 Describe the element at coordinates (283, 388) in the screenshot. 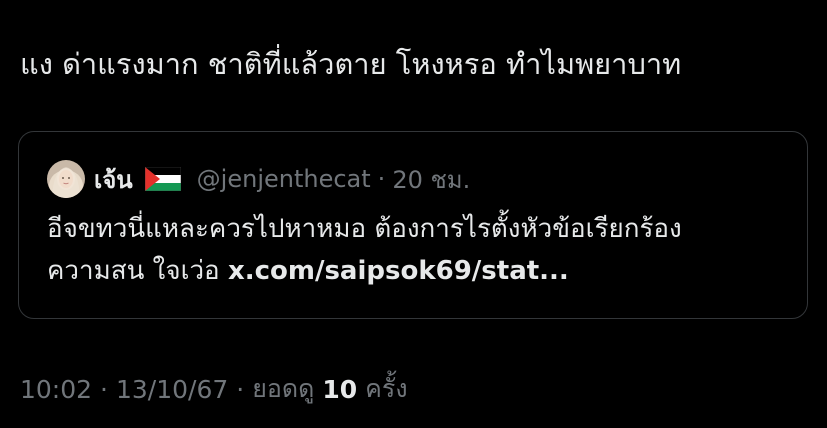

I see `views-label: ยอดดู` at that location.